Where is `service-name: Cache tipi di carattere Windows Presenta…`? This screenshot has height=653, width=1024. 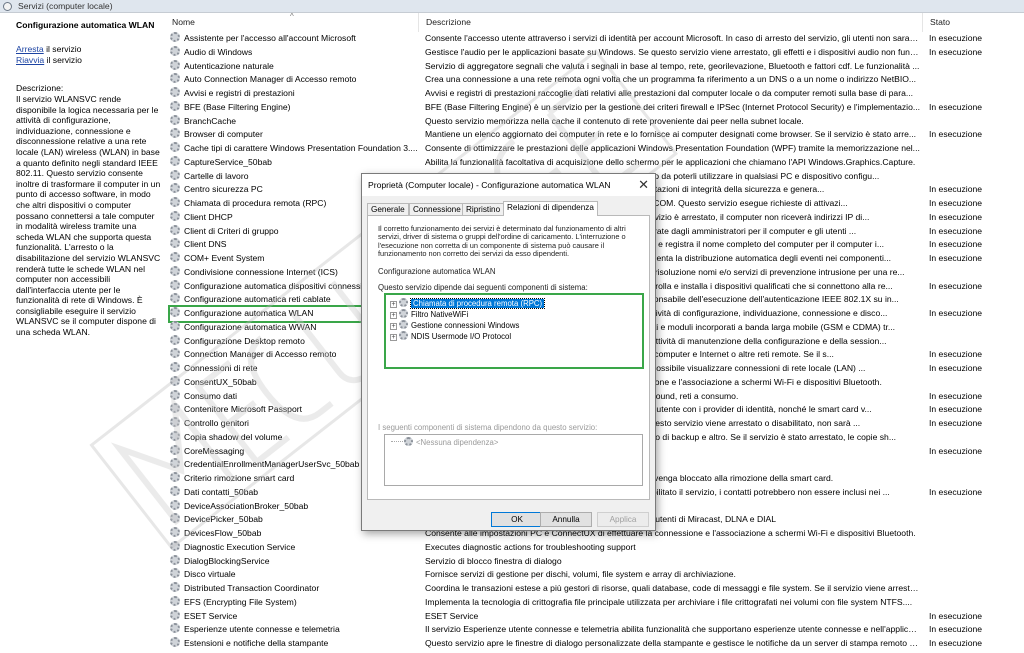 service-name: Cache tipi di carattere Windows Presenta… is located at coordinates (301, 148).